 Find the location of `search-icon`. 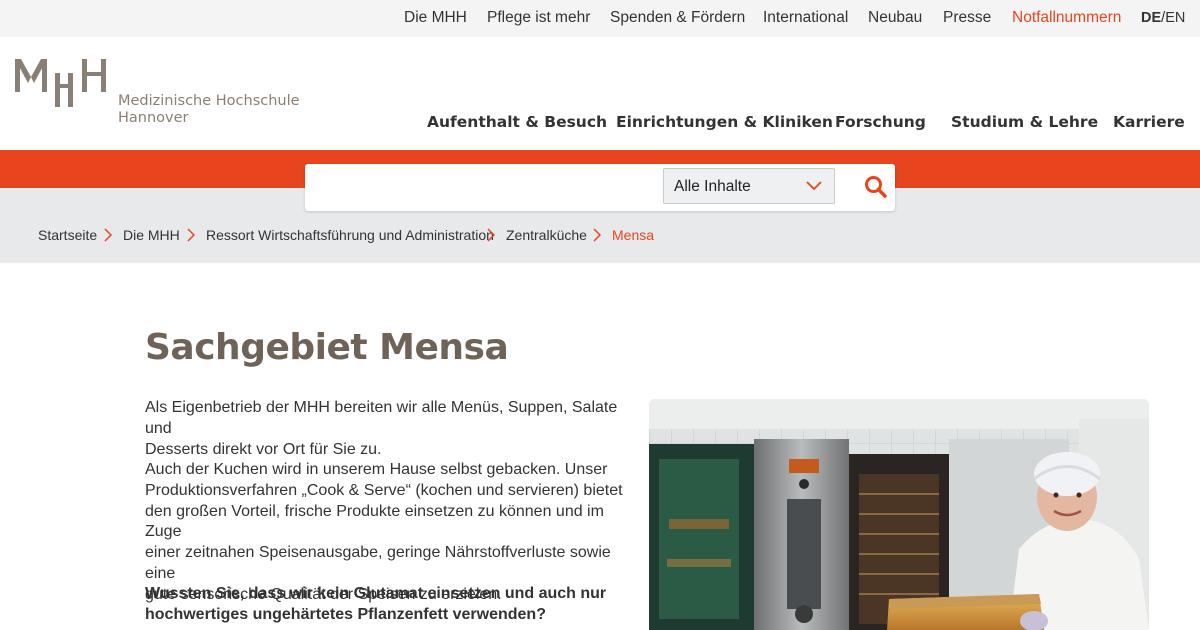

search-icon is located at coordinates (876, 187).